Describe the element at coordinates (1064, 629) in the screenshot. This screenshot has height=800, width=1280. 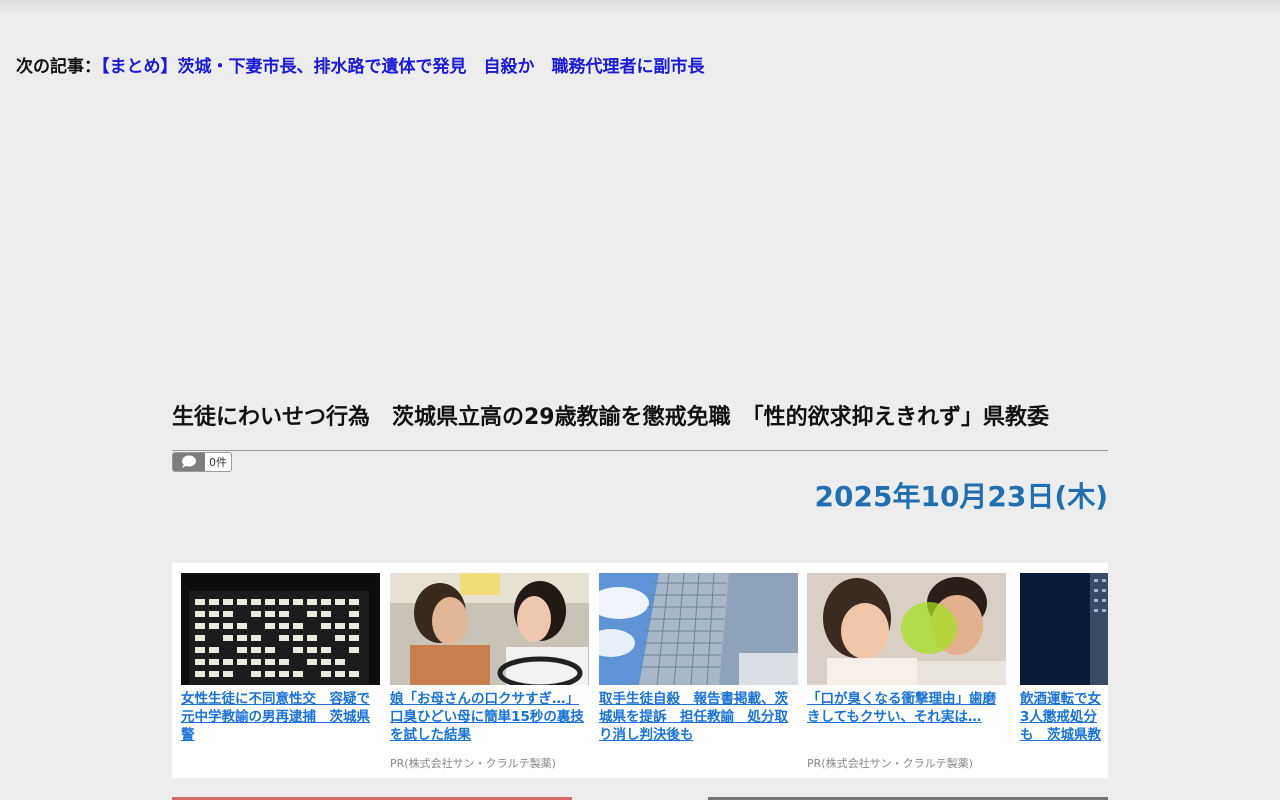
I see `dark-building-photo` at that location.